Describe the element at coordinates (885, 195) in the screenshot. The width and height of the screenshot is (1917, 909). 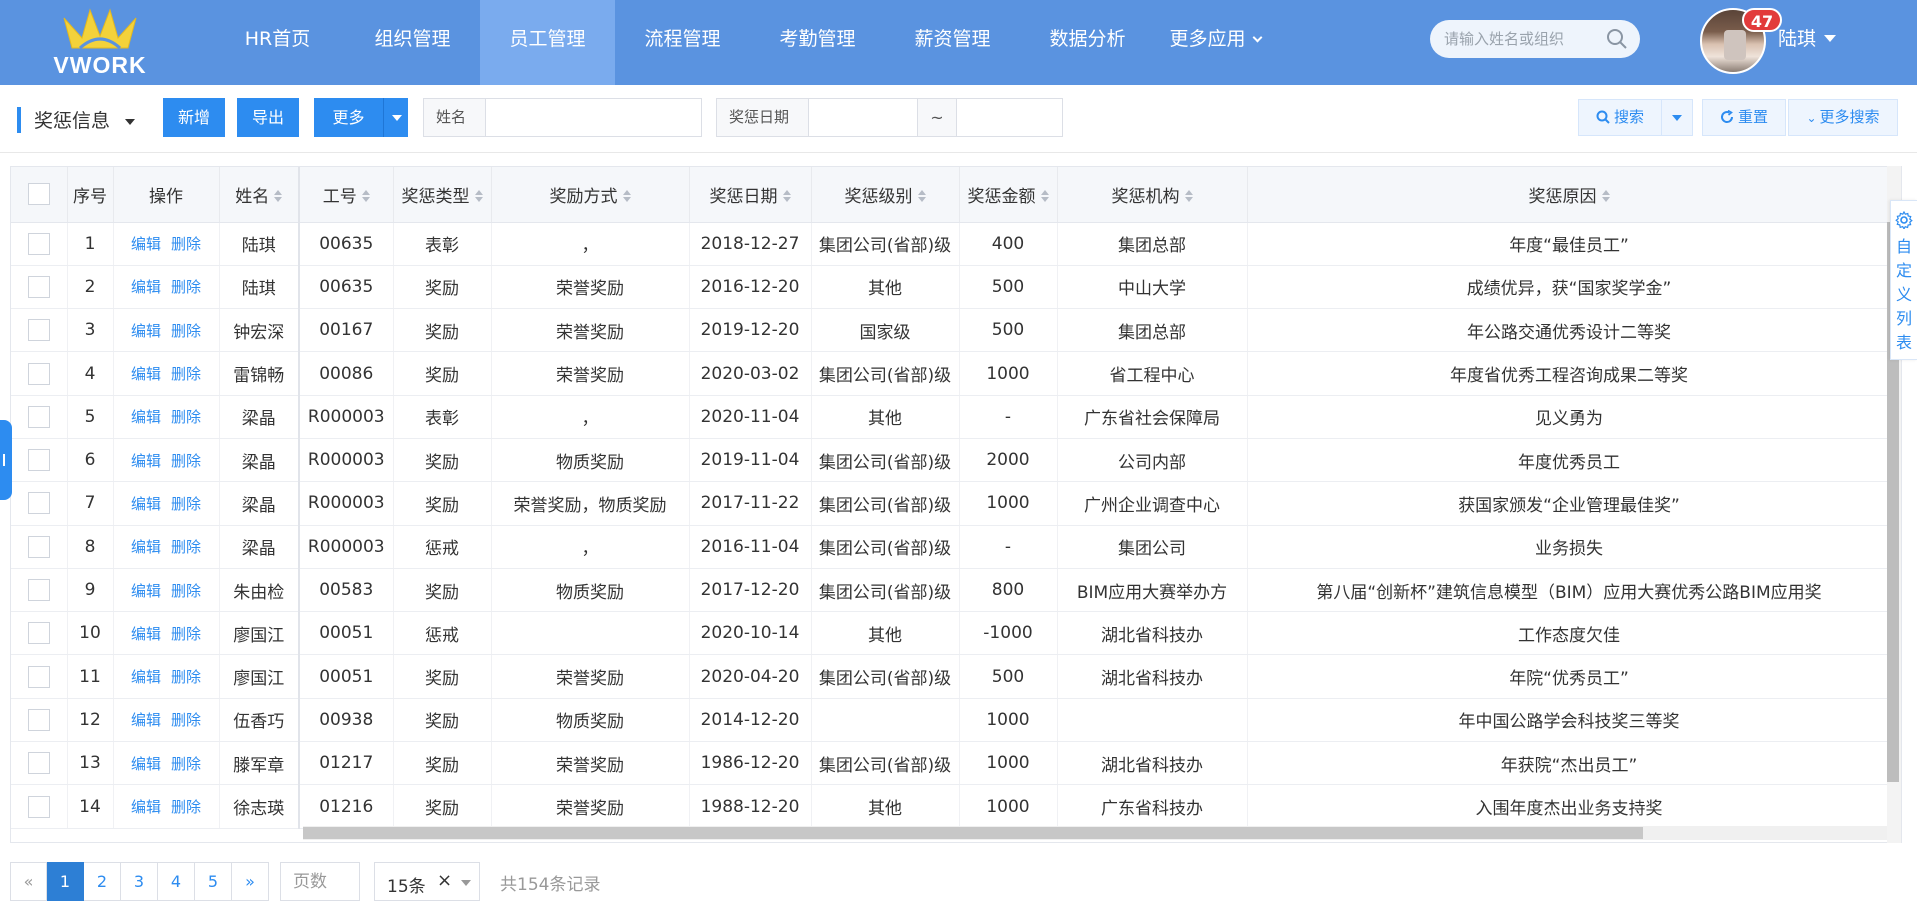
I see `col-header-level: 奖惩级别` at that location.